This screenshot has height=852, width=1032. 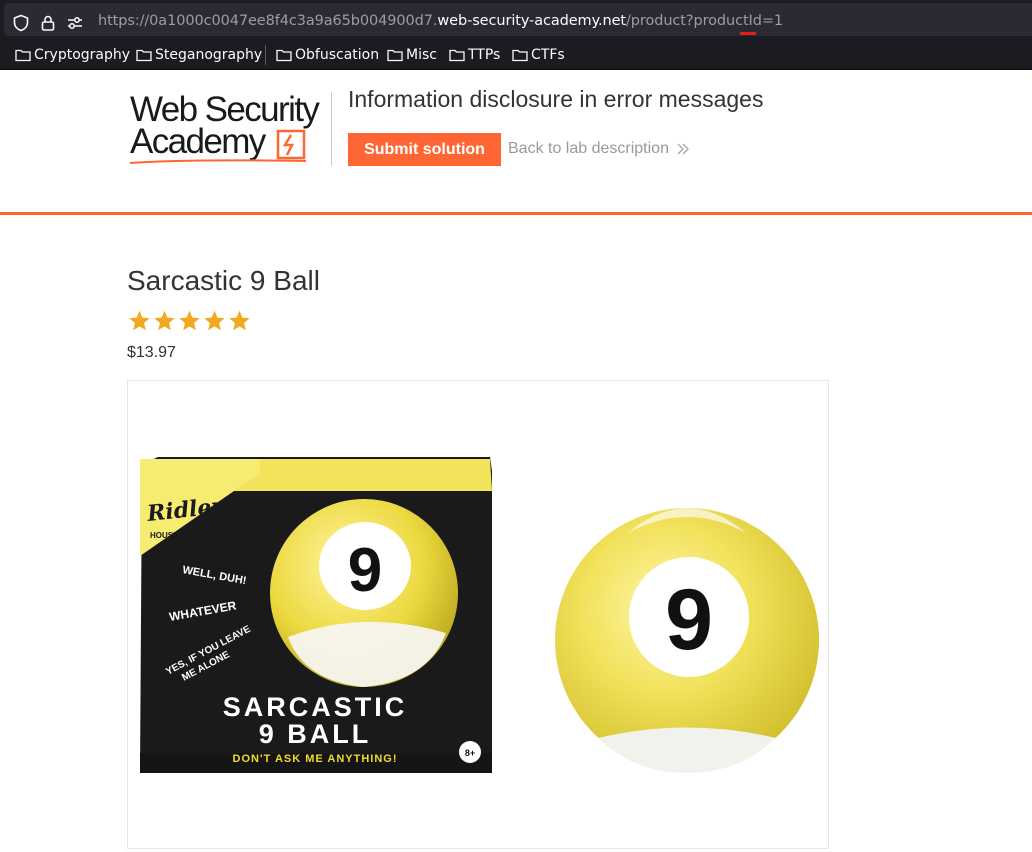 What do you see at coordinates (315, 734) in the screenshot?
I see `box-title-2: 9 BALL` at bounding box center [315, 734].